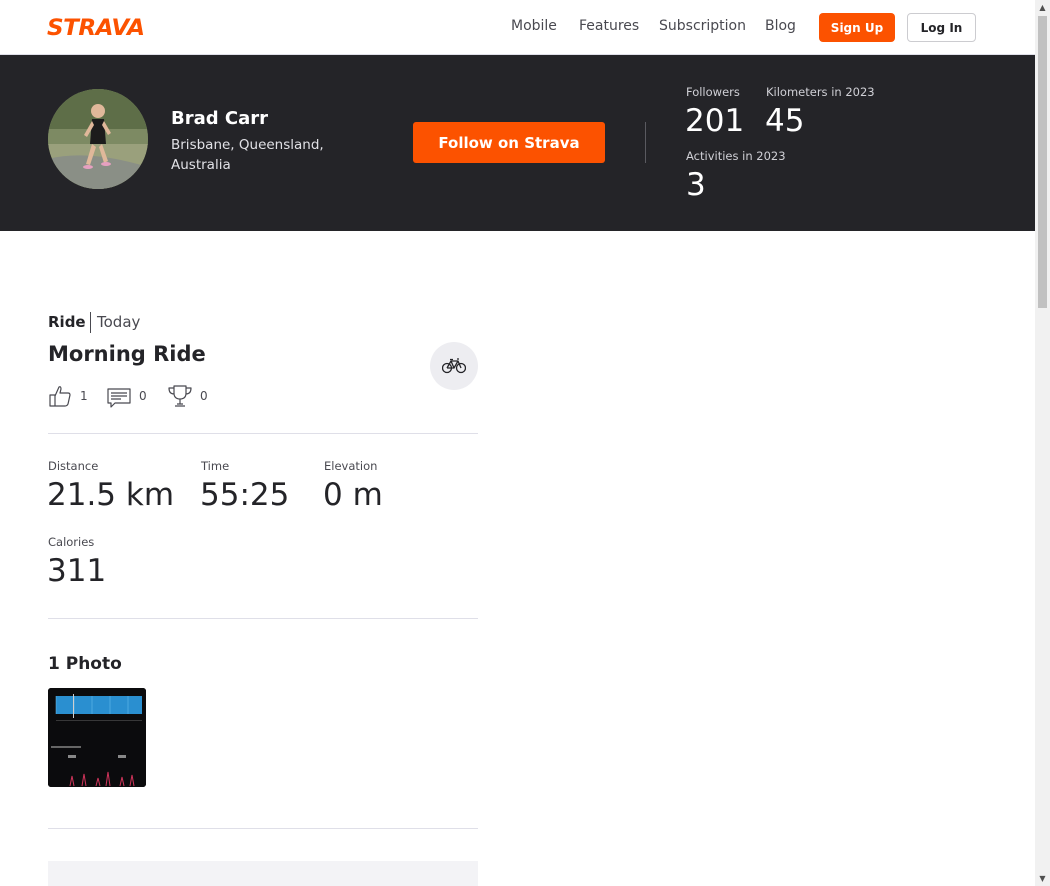 The height and width of the screenshot is (886, 1050). Describe the element at coordinates (90, 322) in the screenshot. I see `activity-type-separator` at that location.